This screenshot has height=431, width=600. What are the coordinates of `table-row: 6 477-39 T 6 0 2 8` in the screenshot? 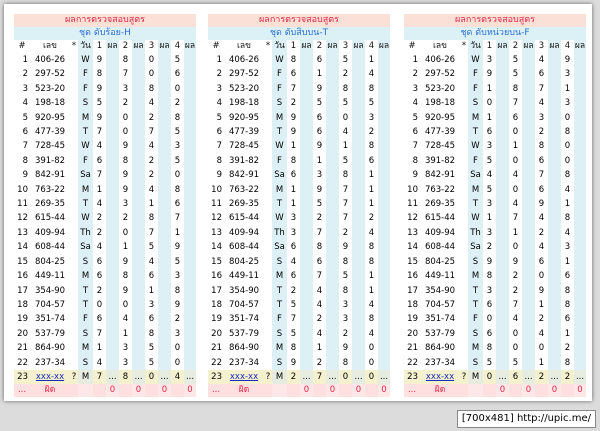 It's located at (495, 132).